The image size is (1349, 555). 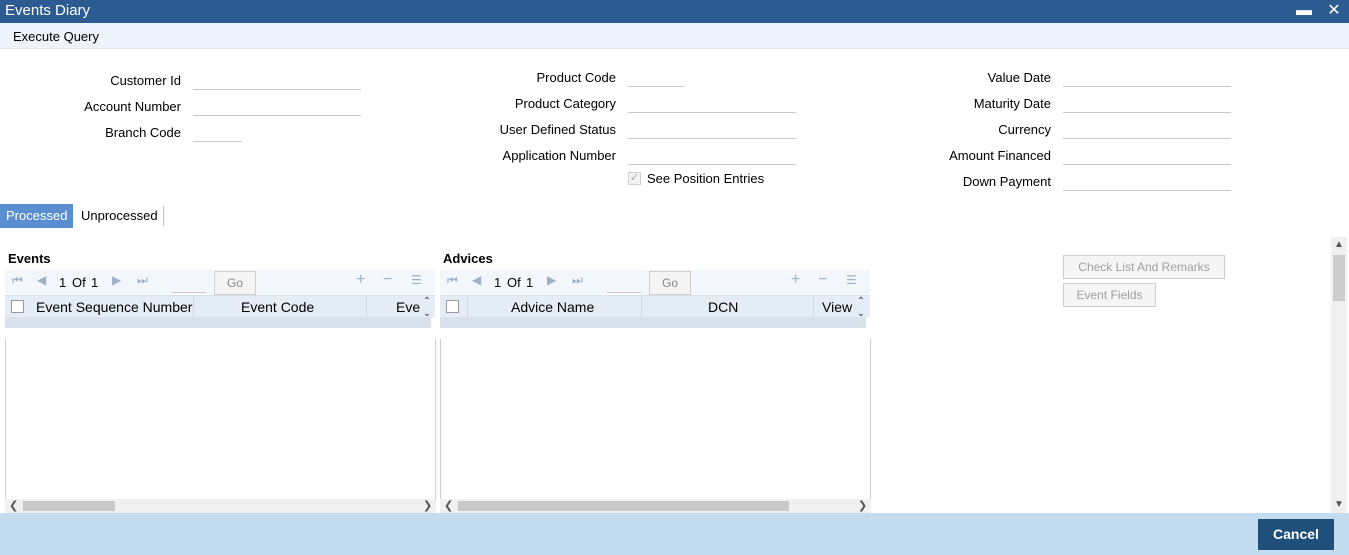 I want to click on events-grid-header: Event Sequence Number Event Code Eve ⌃ ⌄, so click(x=220, y=307).